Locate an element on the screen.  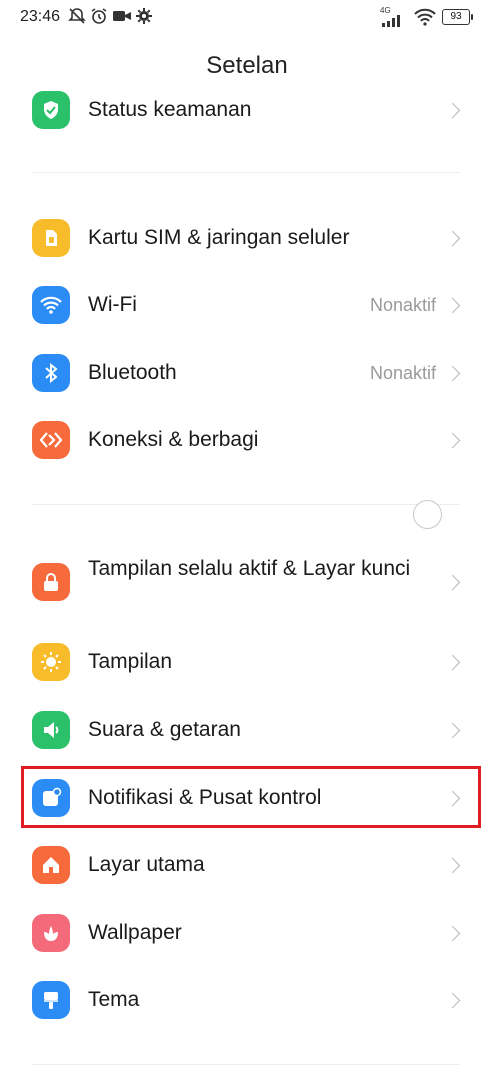
sun-icon is located at coordinates (51, 662).